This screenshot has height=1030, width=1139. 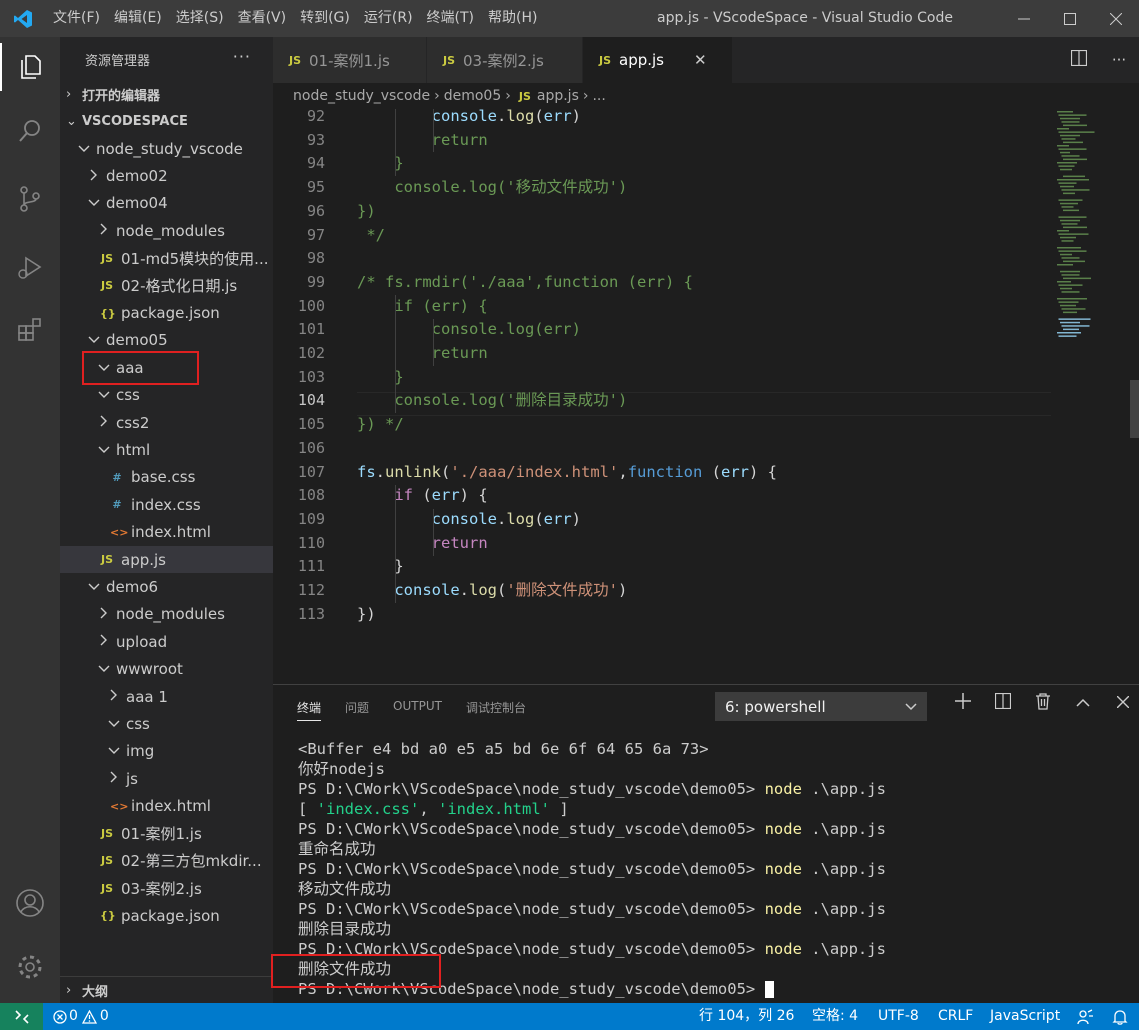 I want to click on chevron-up-icon, so click(x=1083, y=704).